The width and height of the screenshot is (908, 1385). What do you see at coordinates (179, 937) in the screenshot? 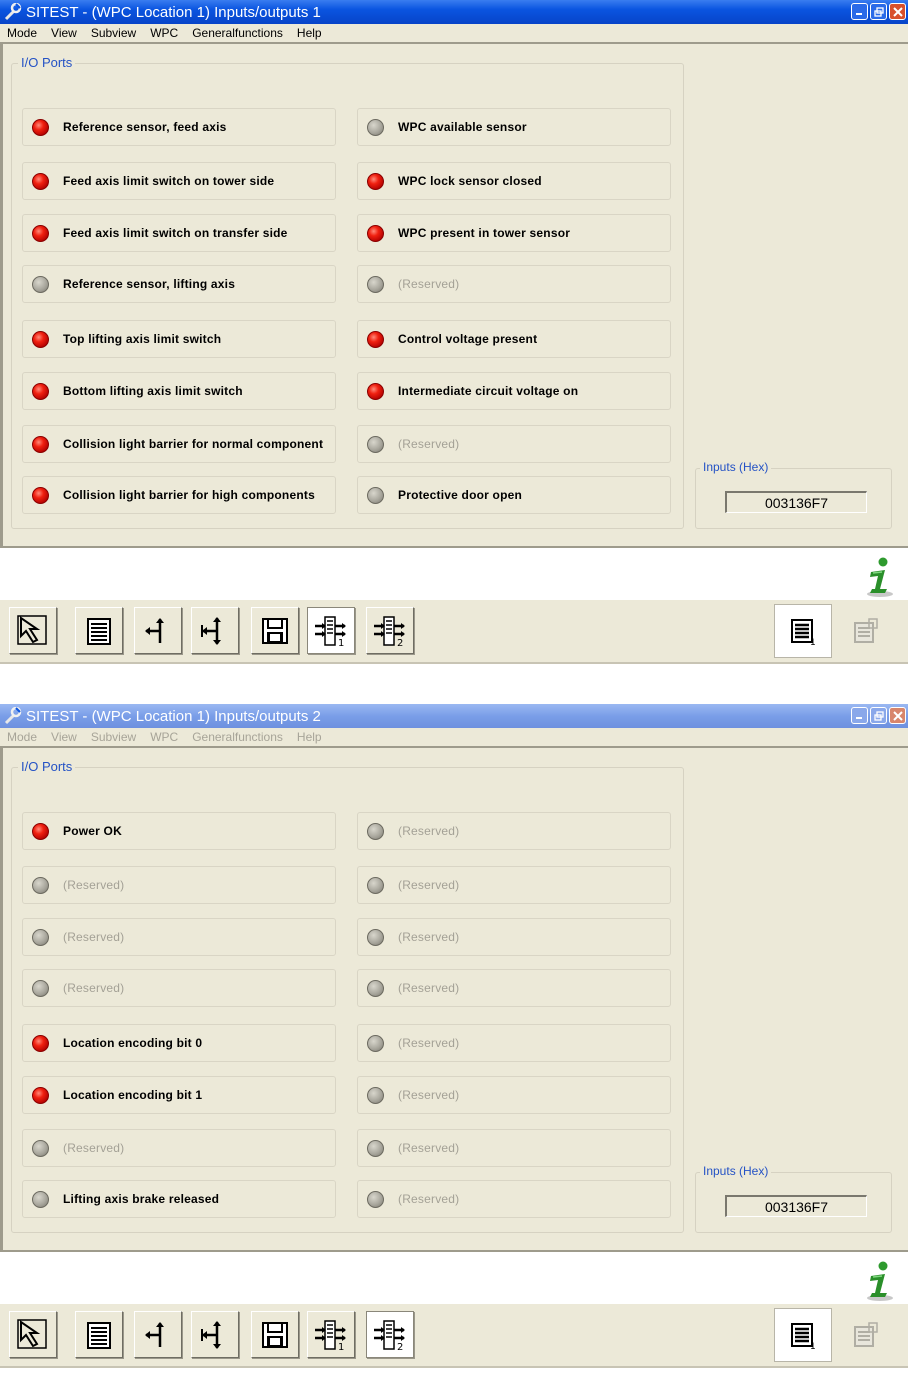
I see `io-port-left-3: (Reserved)` at bounding box center [179, 937].